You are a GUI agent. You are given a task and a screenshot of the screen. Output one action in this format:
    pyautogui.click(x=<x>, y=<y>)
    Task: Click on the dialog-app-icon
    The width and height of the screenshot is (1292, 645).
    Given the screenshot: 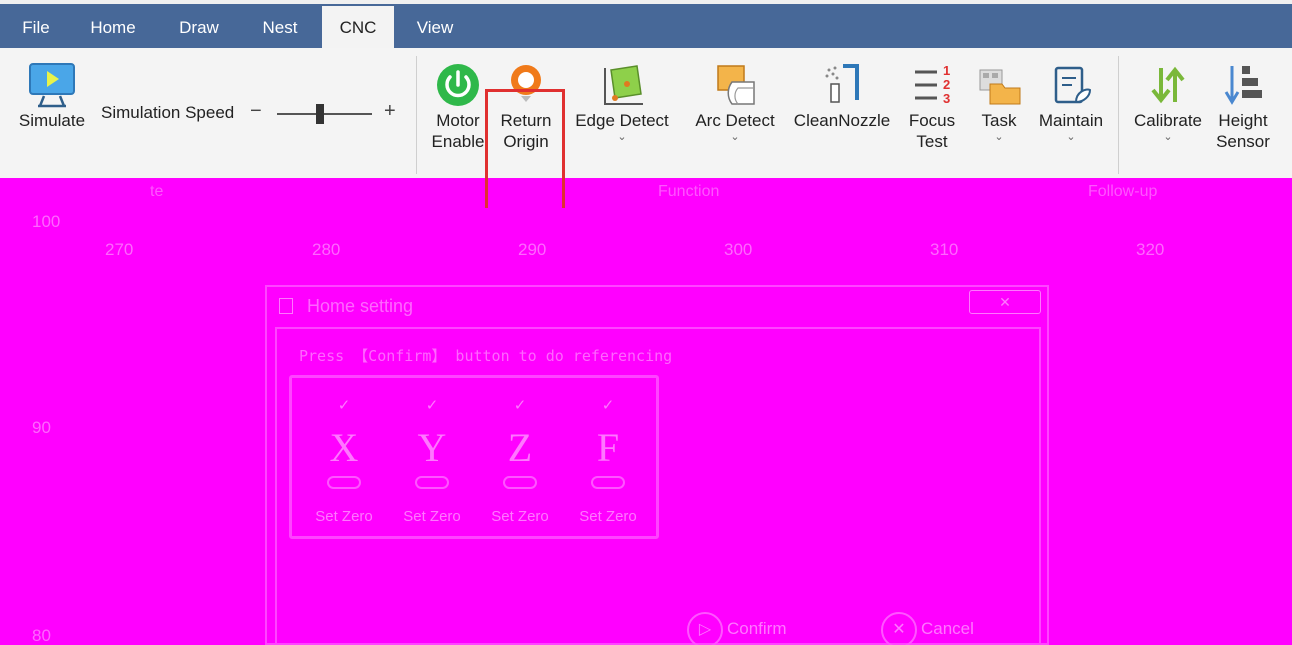 What is the action you would take?
    pyautogui.click(x=286, y=306)
    